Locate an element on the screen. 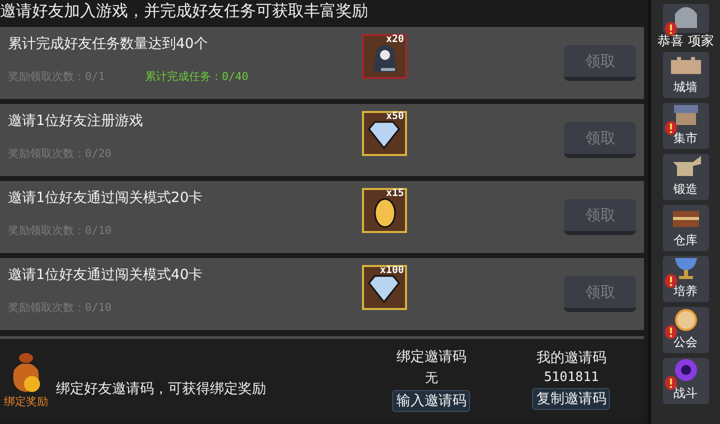 The image size is (720, 424). sidebar-item: 城墙 is located at coordinates (686, 75).